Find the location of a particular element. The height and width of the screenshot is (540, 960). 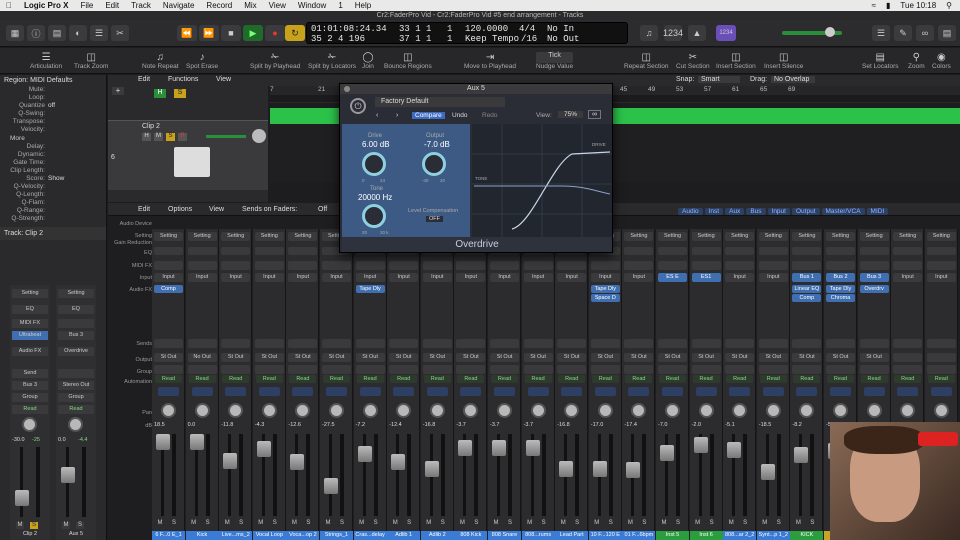

menu-edit: Edit is located at coordinates (112, 5).